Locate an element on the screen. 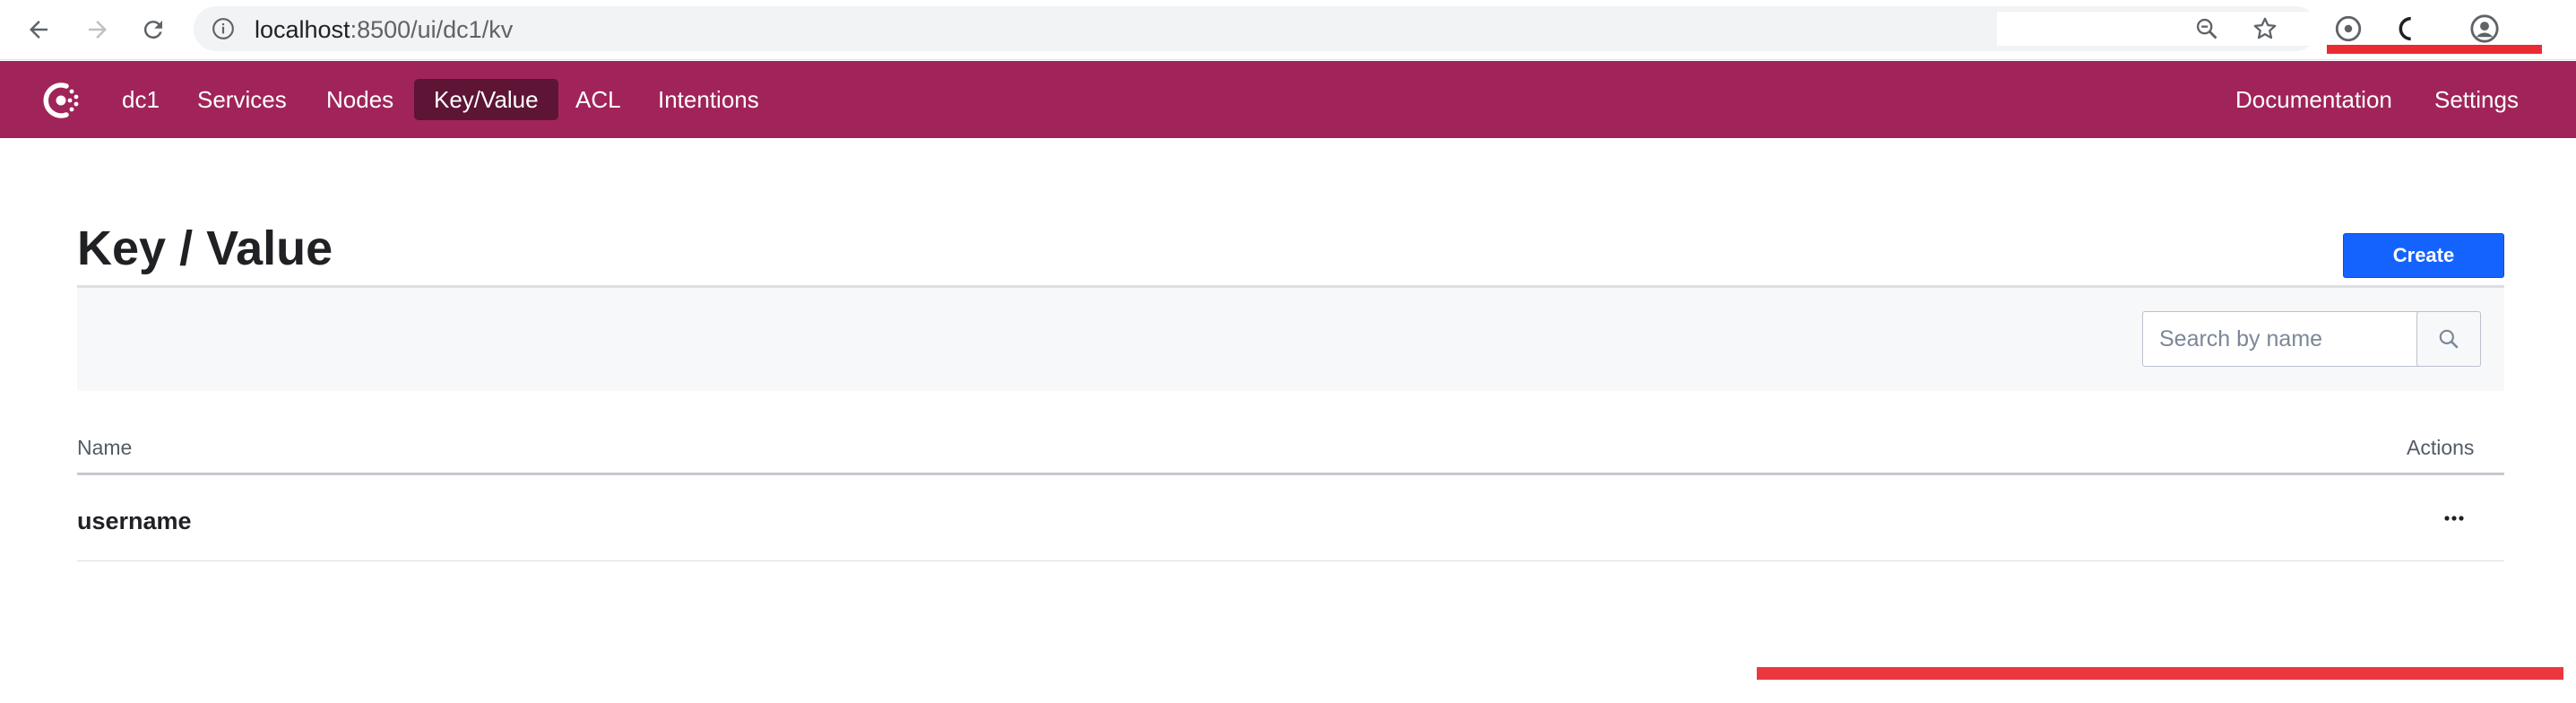  more-actions-icon is located at coordinates (2454, 518).